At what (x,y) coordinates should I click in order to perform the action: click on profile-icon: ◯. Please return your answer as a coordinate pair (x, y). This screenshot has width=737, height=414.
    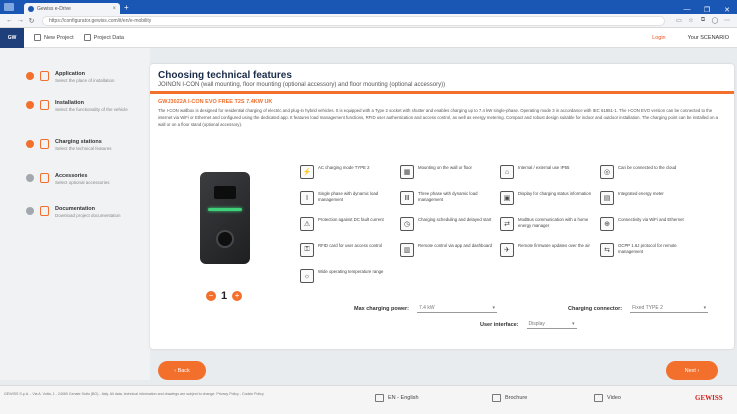
    Looking at the image, I should click on (715, 20).